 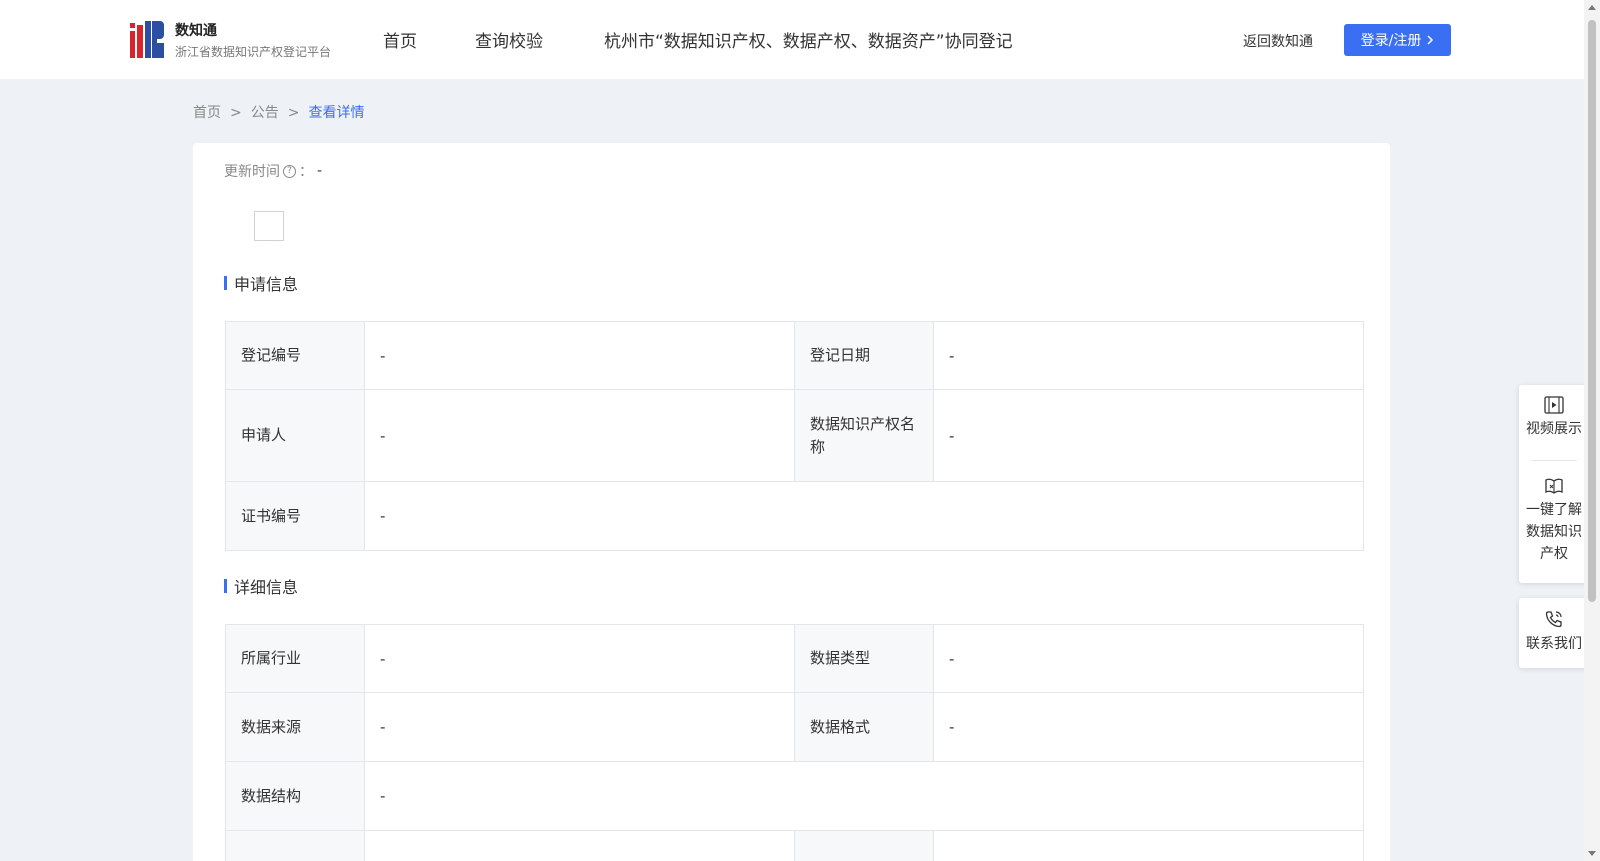 I want to click on login-register-button: 登录/注册, so click(x=1397, y=40).